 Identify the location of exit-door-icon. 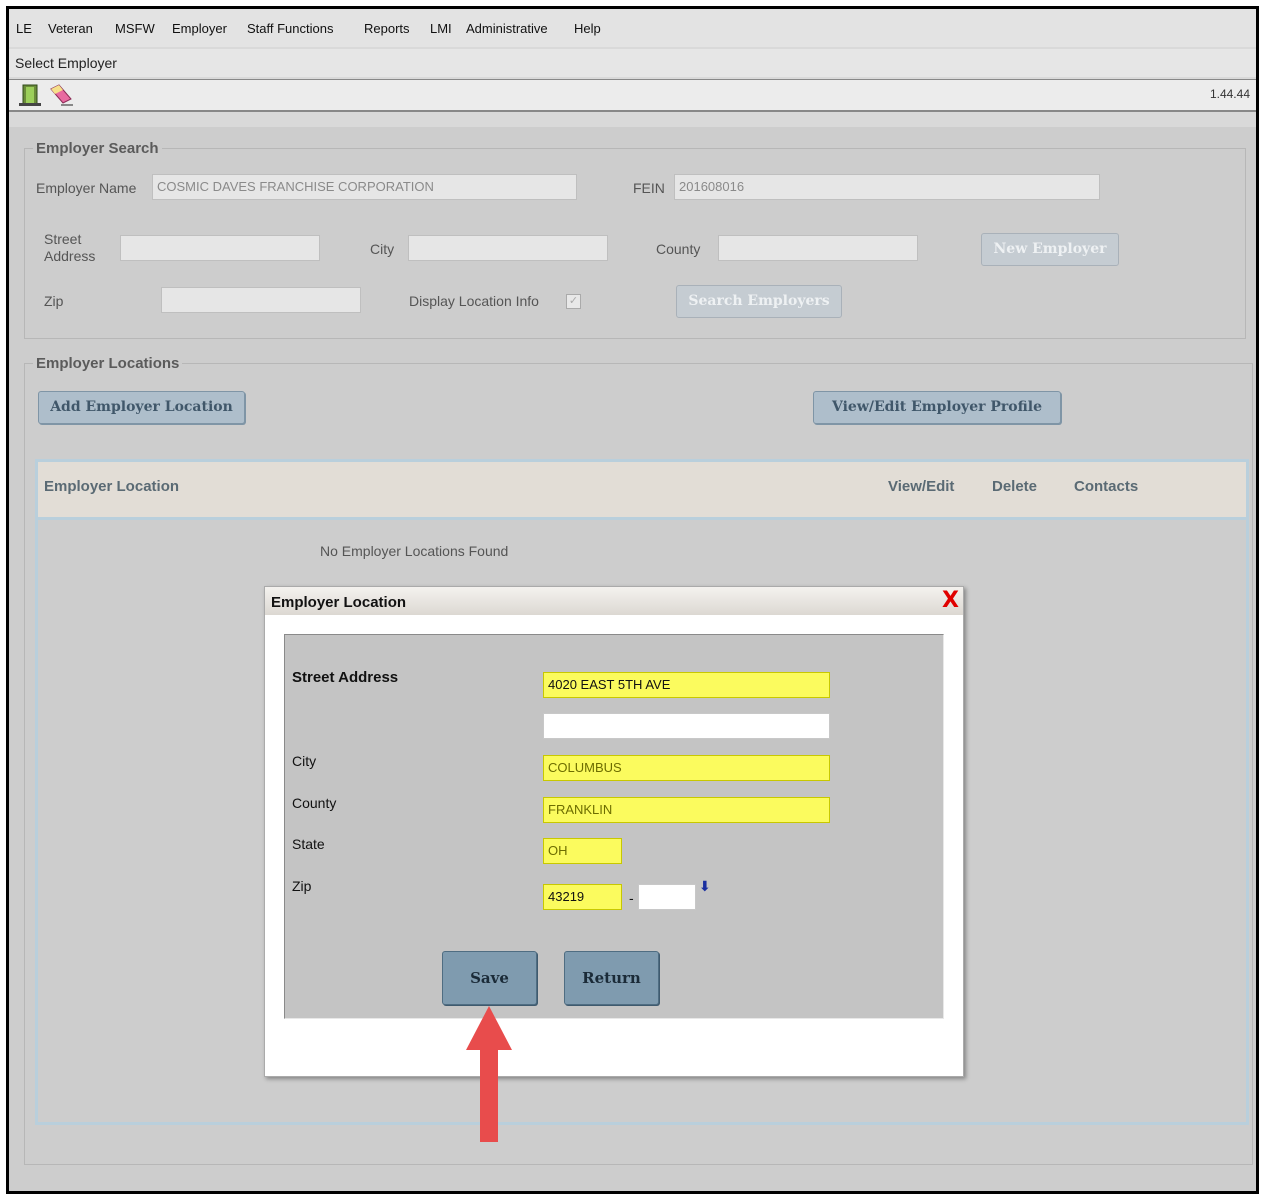
(30, 97).